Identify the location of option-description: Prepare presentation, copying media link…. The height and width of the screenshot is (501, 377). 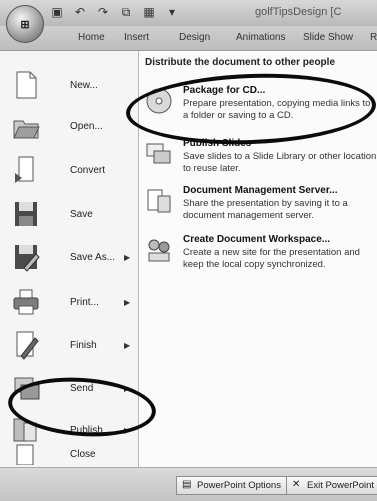
(277, 109).